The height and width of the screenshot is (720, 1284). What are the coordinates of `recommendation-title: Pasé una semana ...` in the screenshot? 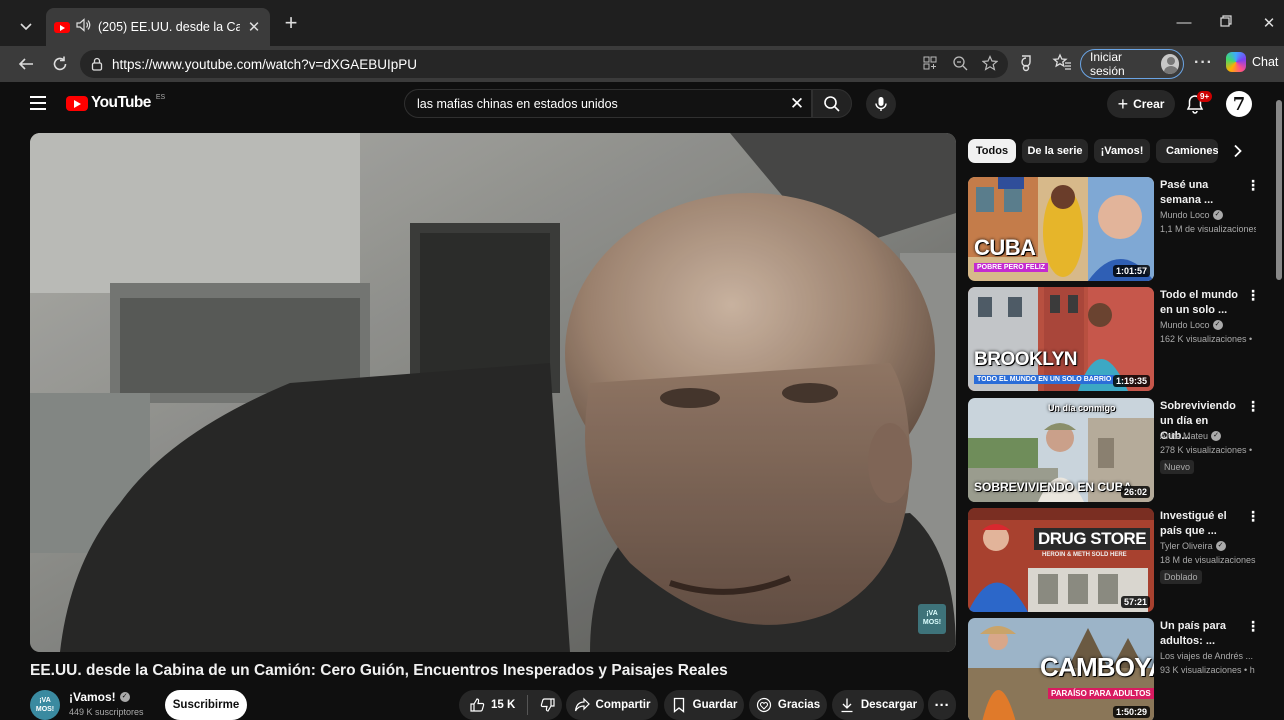 It's located at (1200, 193).